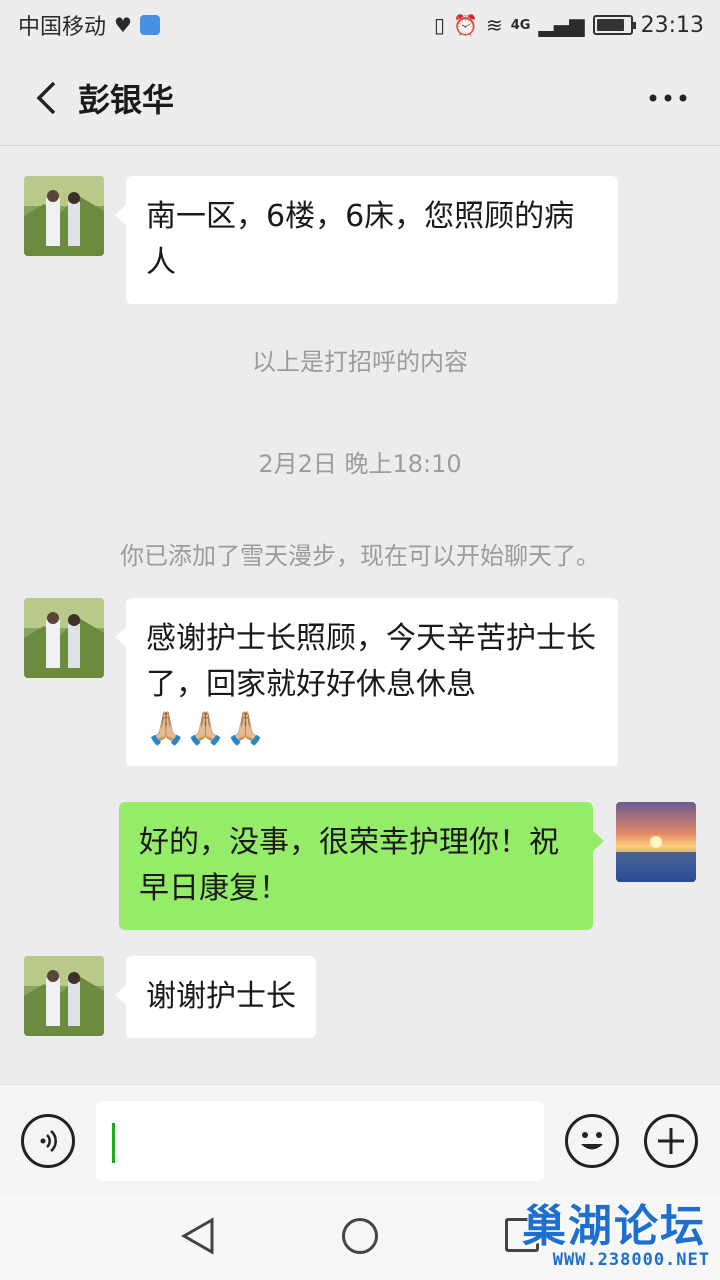 The height and width of the screenshot is (1280, 720). I want to click on watermark-url: WWW.238000.NET, so click(631, 1260).